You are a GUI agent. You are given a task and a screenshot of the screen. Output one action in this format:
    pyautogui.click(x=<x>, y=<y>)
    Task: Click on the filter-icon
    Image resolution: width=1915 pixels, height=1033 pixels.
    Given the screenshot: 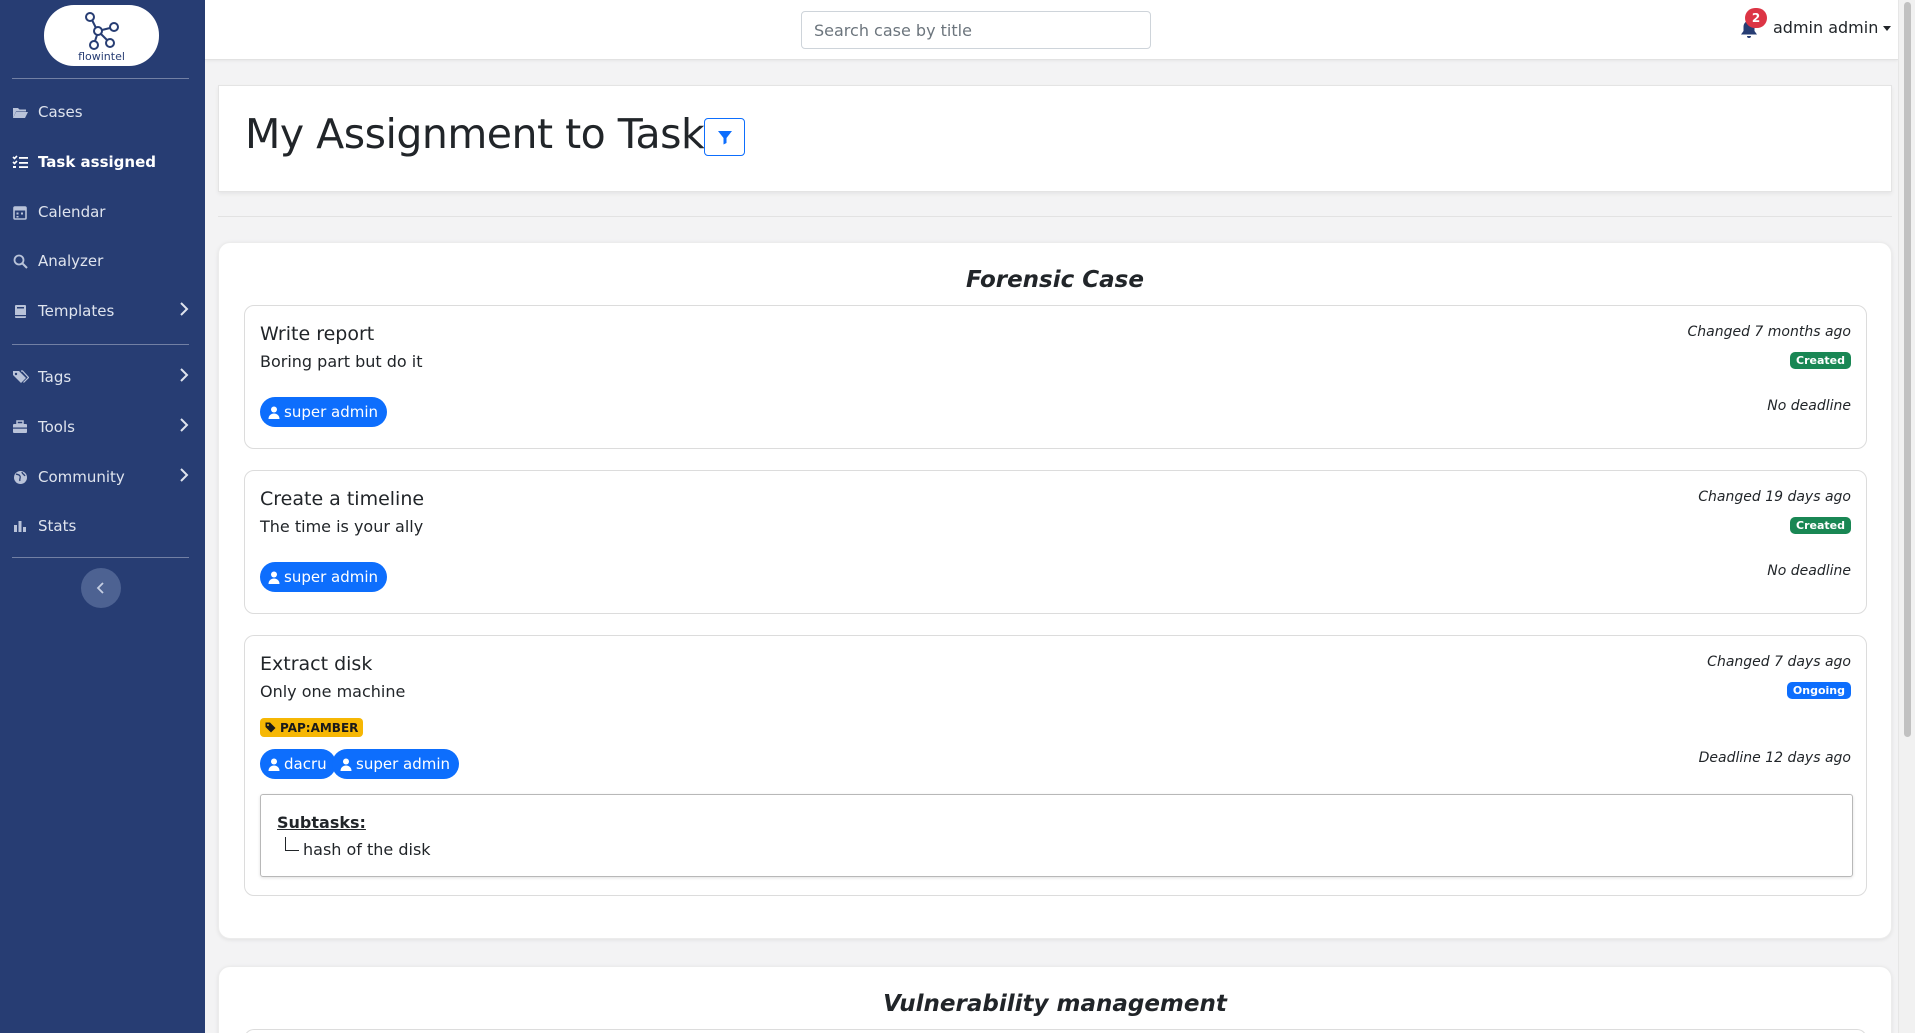 What is the action you would take?
    pyautogui.click(x=724, y=137)
    